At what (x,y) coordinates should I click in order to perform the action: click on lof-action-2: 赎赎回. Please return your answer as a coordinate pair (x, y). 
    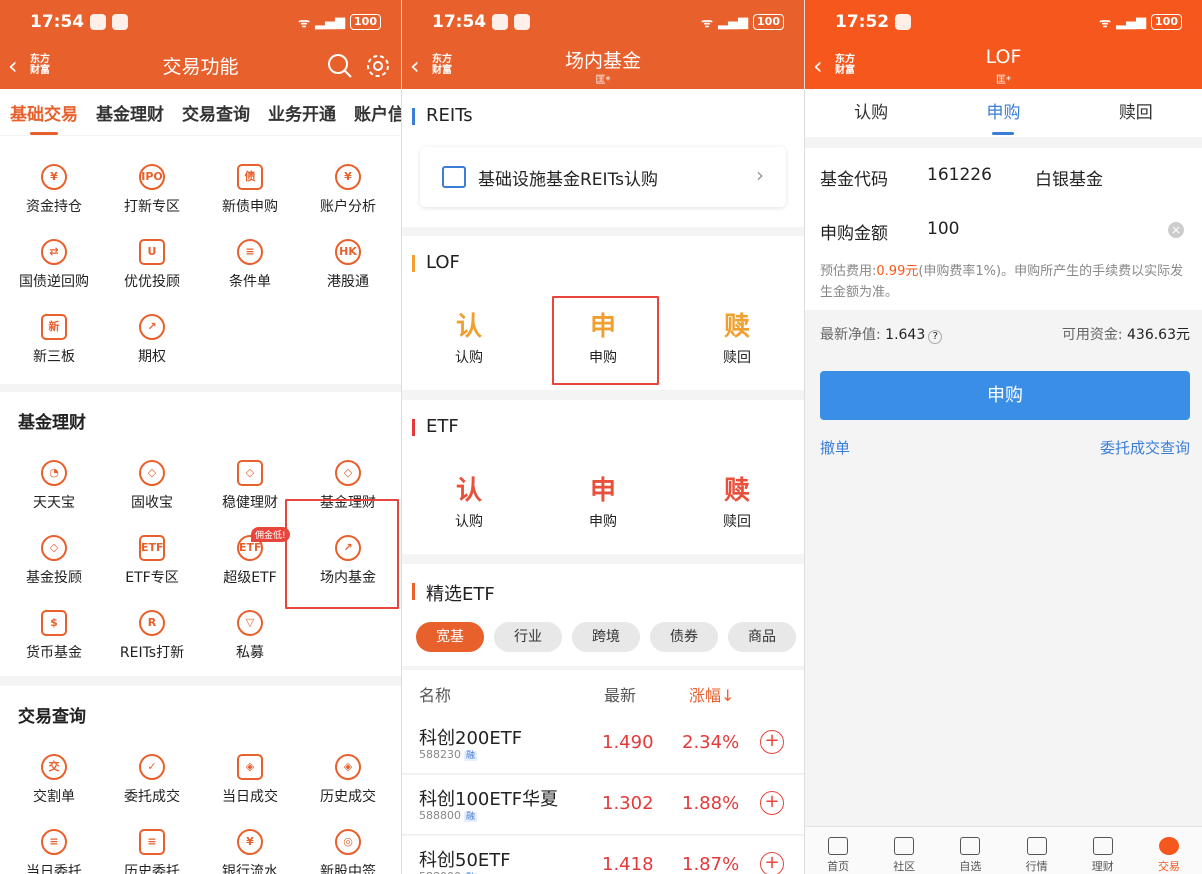
    Looking at the image, I should click on (737, 342).